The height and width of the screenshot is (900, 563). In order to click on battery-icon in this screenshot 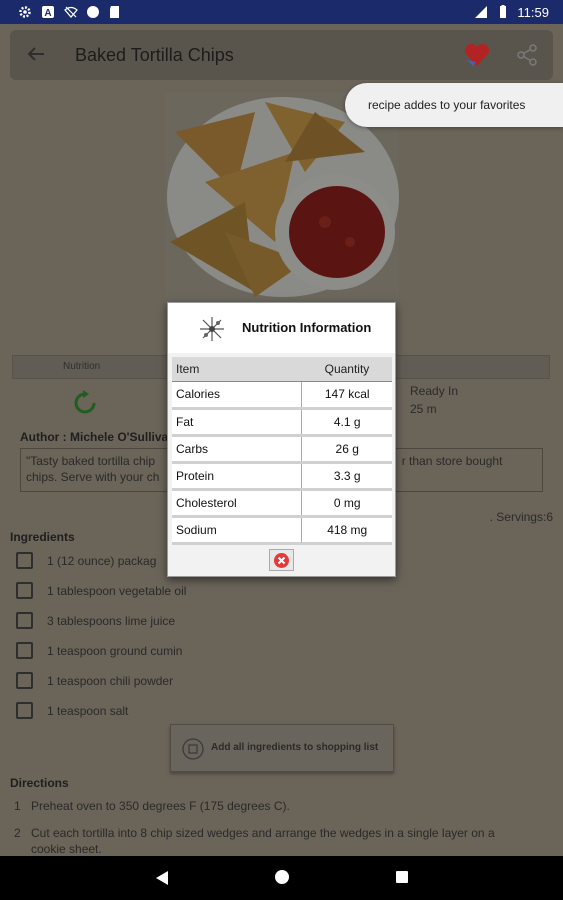, I will do `click(503, 11)`.